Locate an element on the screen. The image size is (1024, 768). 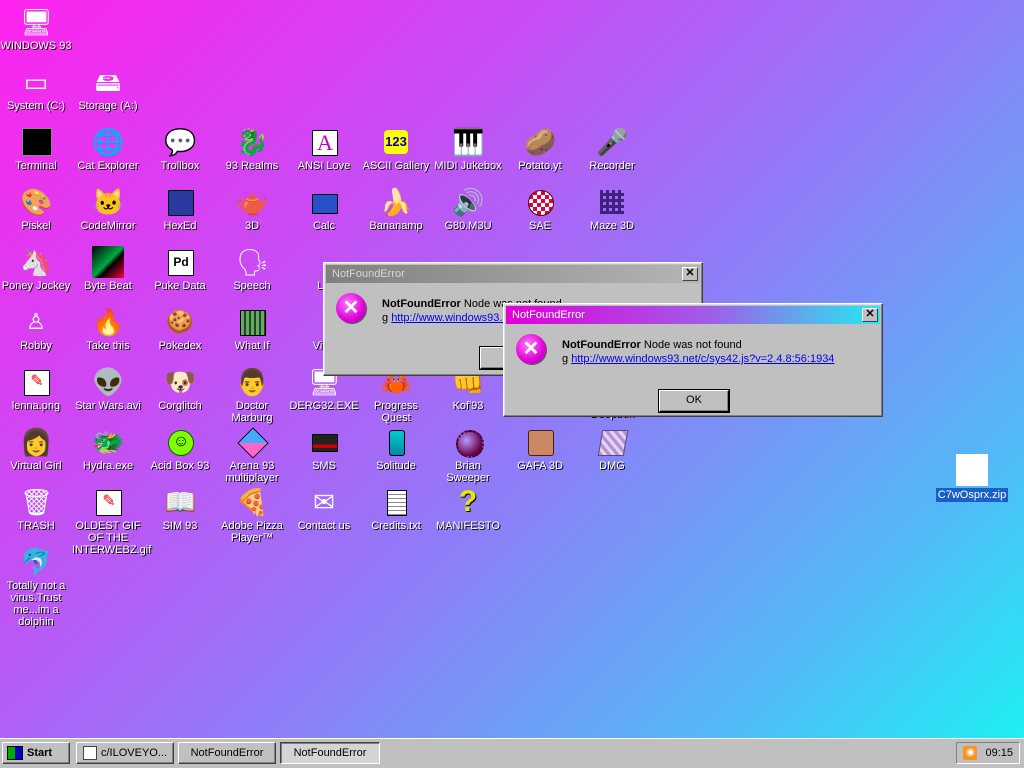
face-speech-icon: 🗣 is located at coordinates (253, 262).